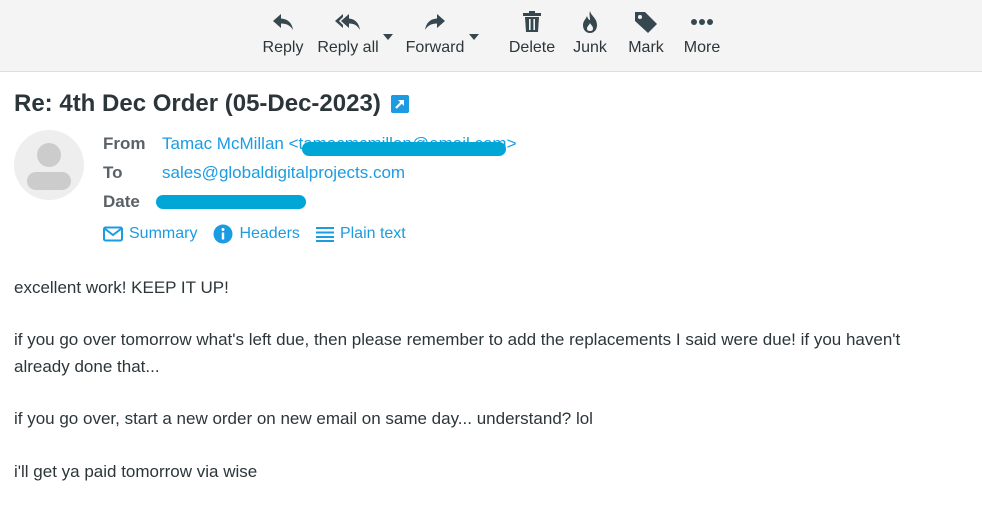 The height and width of the screenshot is (511, 982). What do you see at coordinates (435, 37) in the screenshot?
I see `forward-button: Forward` at bounding box center [435, 37].